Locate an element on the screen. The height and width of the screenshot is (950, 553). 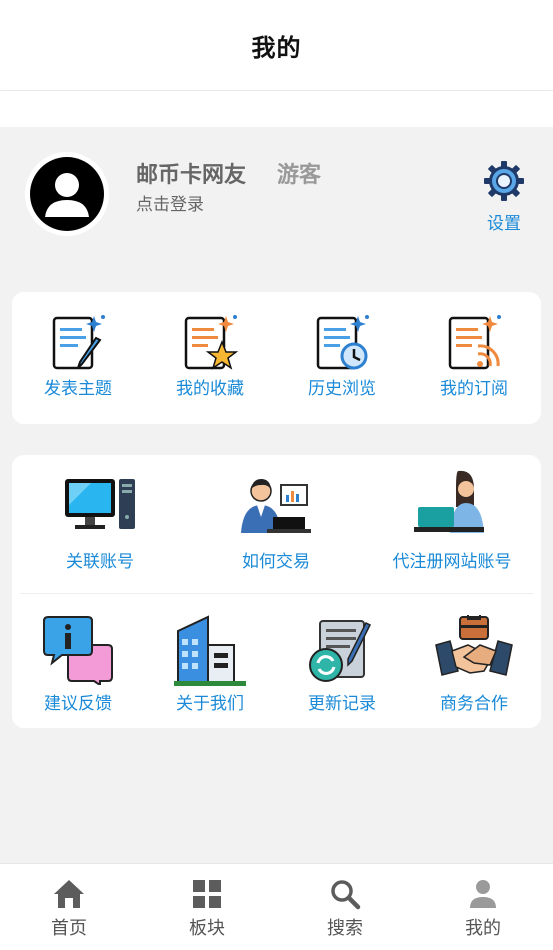
tab-boards: 板块 is located at coordinates (207, 907).